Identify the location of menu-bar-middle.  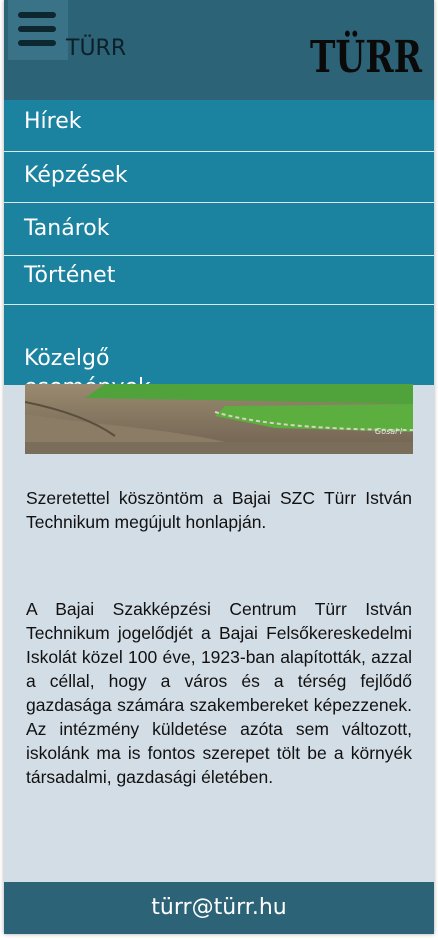
(37, 29).